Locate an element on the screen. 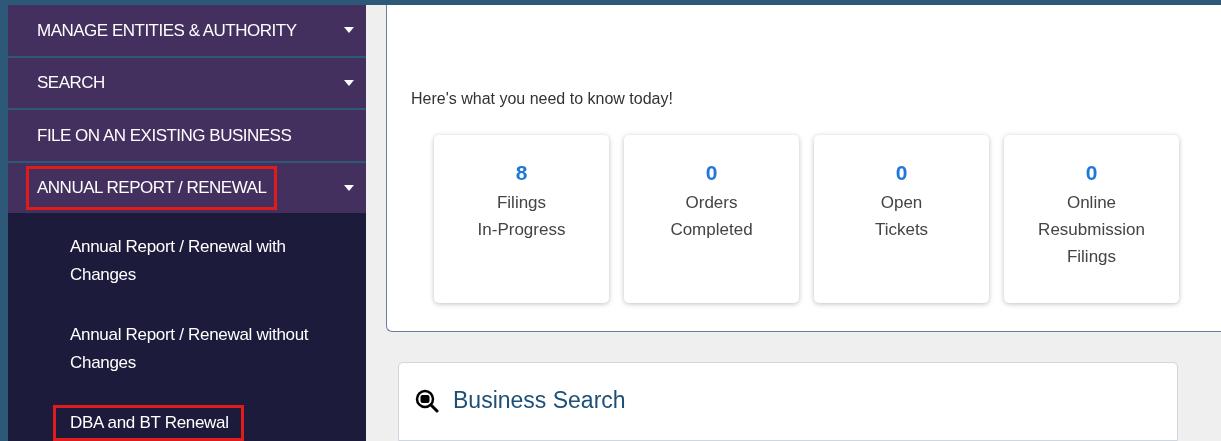 Image resolution: width=1221 pixels, height=441 pixels. submenu-item: Annual Report / Renewal without Changes is located at coordinates (199, 349).